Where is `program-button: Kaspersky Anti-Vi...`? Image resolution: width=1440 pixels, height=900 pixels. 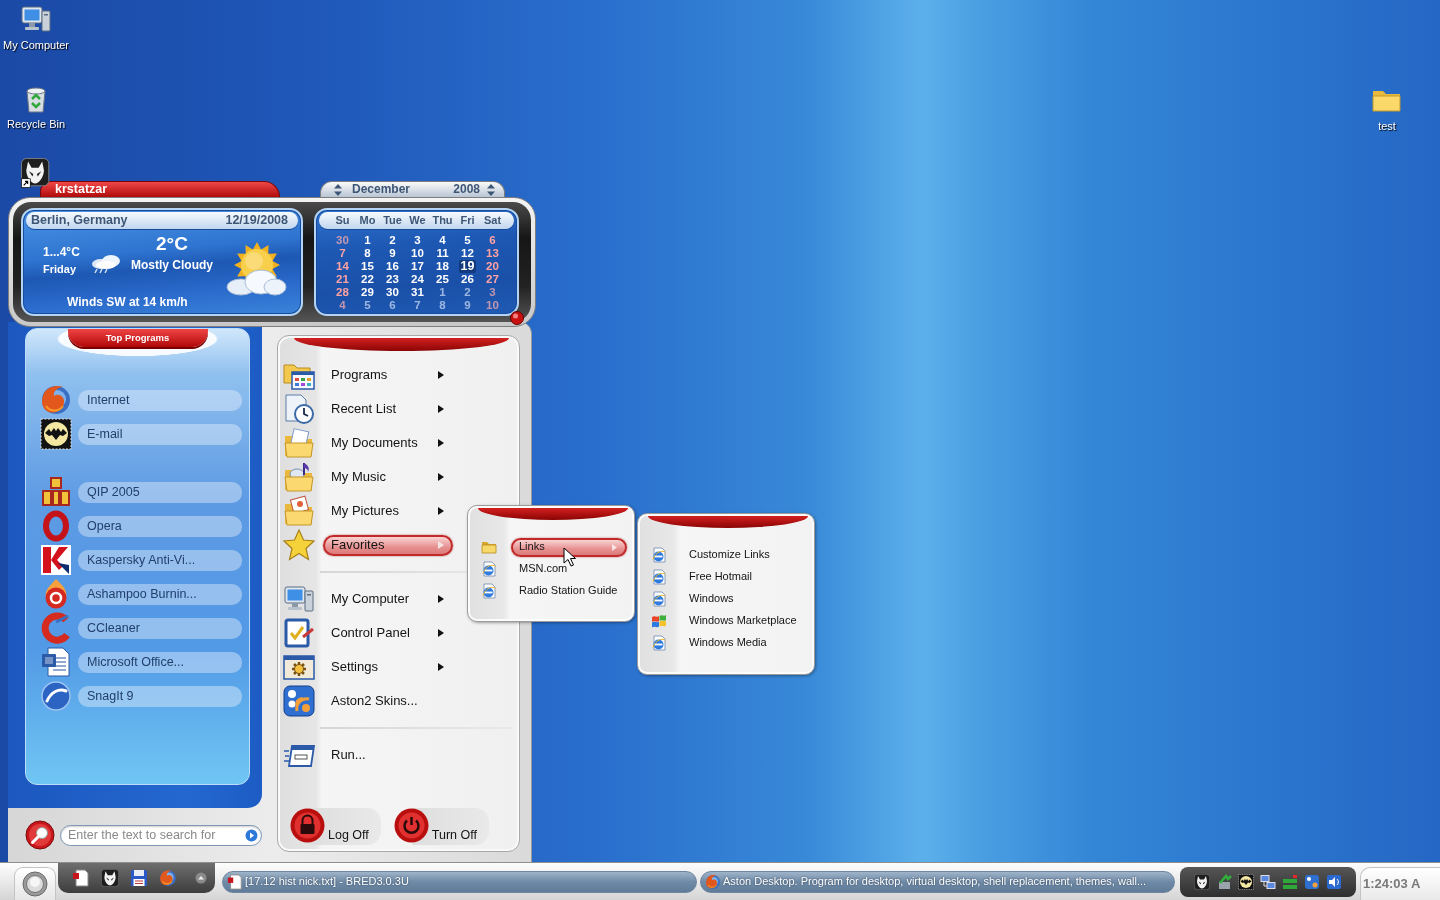 program-button: Kaspersky Anti-Vi... is located at coordinates (160, 560).